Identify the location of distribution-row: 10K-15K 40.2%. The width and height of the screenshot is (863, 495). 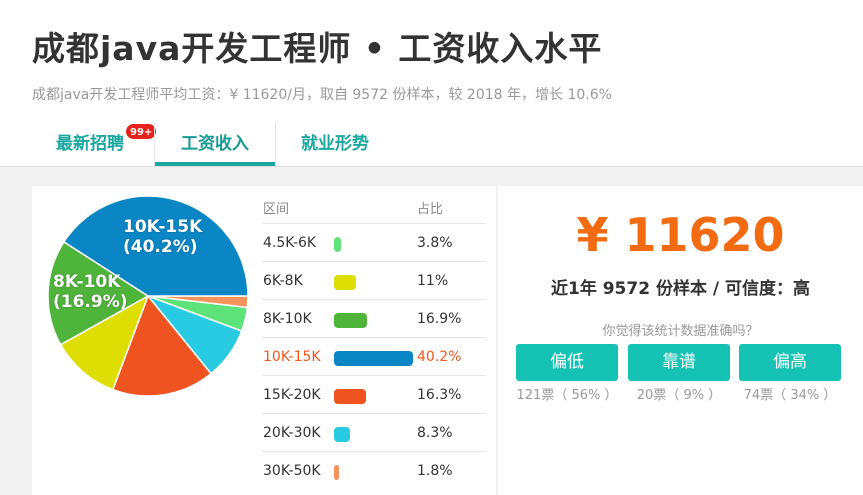
(374, 356).